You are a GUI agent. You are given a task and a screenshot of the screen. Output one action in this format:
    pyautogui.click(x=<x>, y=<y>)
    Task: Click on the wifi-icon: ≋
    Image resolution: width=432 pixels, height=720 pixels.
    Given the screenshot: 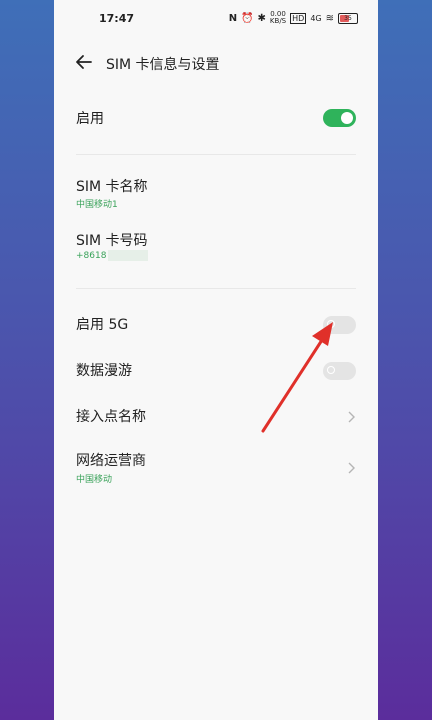 What is the action you would take?
    pyautogui.click(x=329, y=18)
    